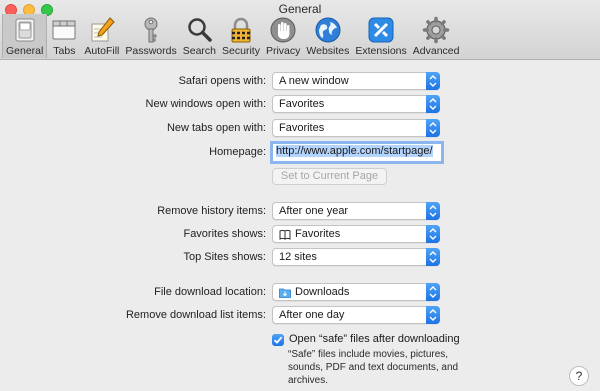  I want to click on checkmark-icon, so click(278, 340).